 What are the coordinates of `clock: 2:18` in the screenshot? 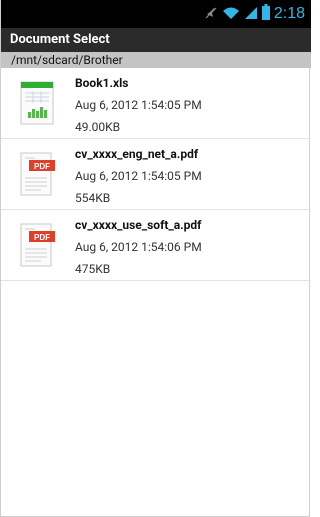 It's located at (289, 13).